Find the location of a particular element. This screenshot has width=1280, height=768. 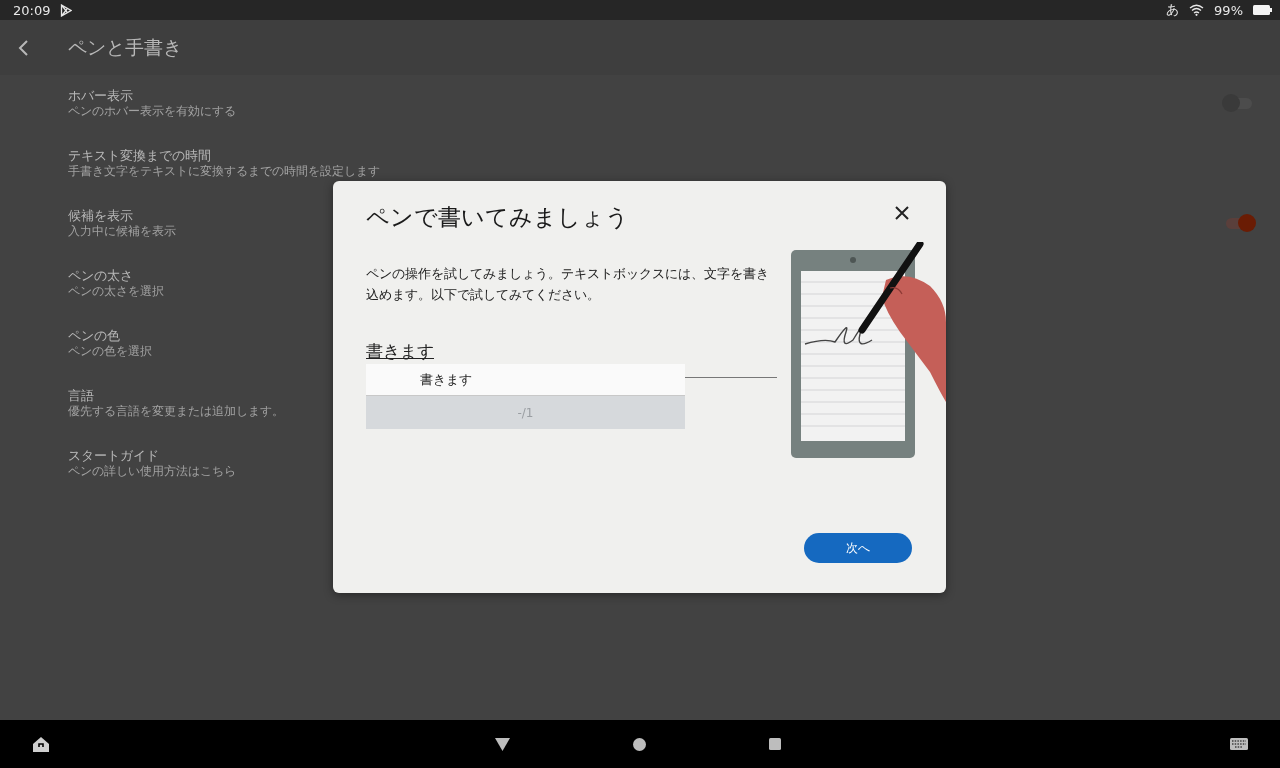

page-title: ペンと手書き is located at coordinates (125, 47).